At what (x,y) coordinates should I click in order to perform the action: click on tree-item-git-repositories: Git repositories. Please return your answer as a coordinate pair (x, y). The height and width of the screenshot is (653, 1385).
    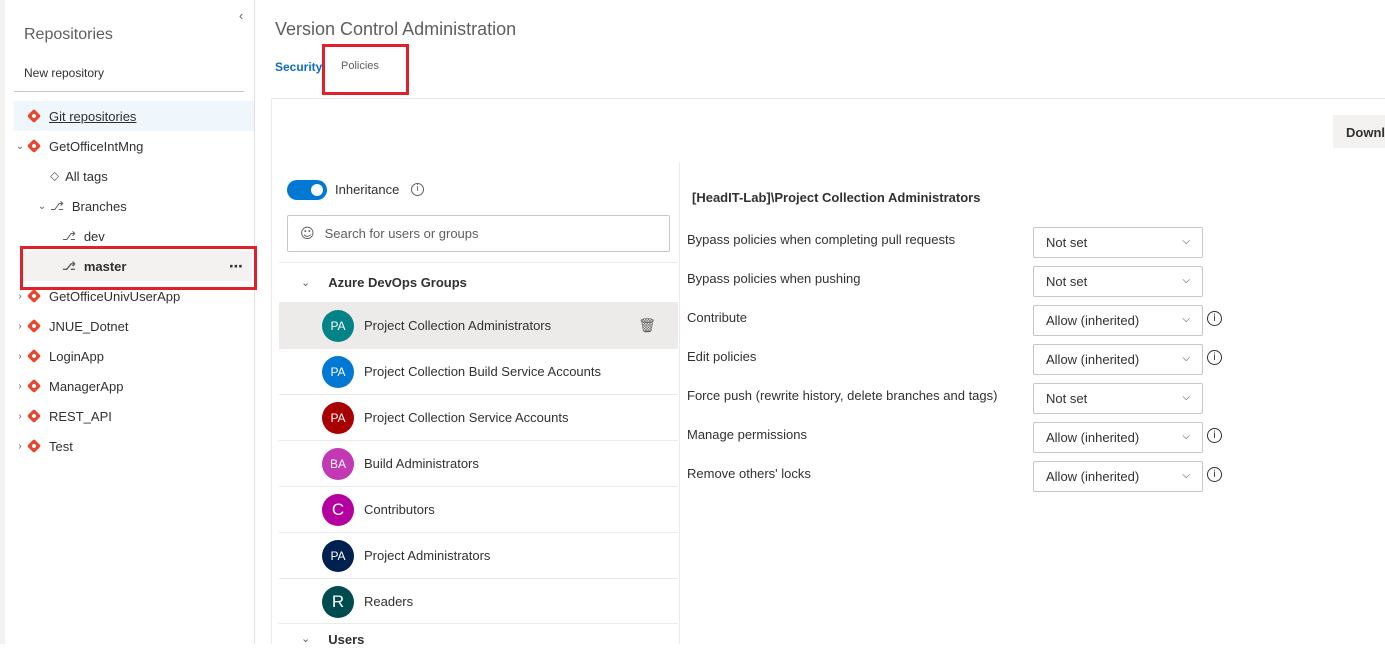
    Looking at the image, I should click on (134, 116).